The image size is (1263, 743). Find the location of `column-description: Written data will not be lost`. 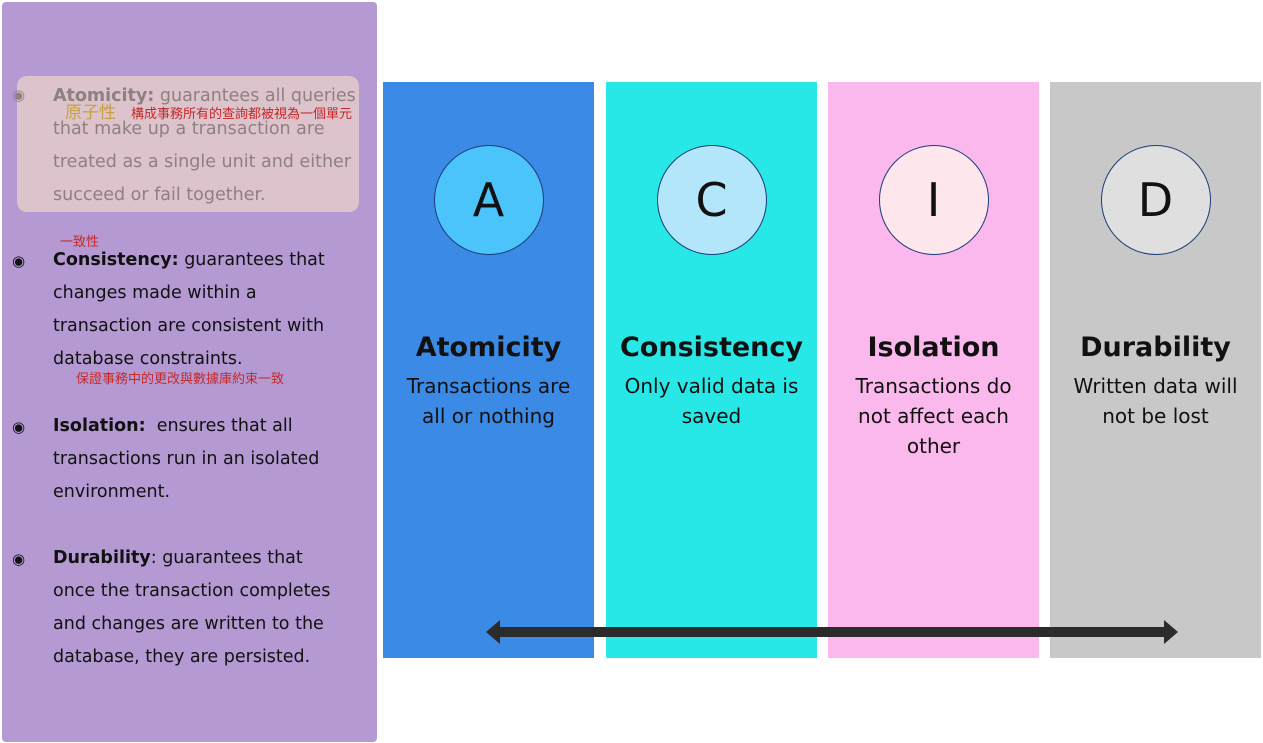

column-description: Written data will not be lost is located at coordinates (1155, 401).